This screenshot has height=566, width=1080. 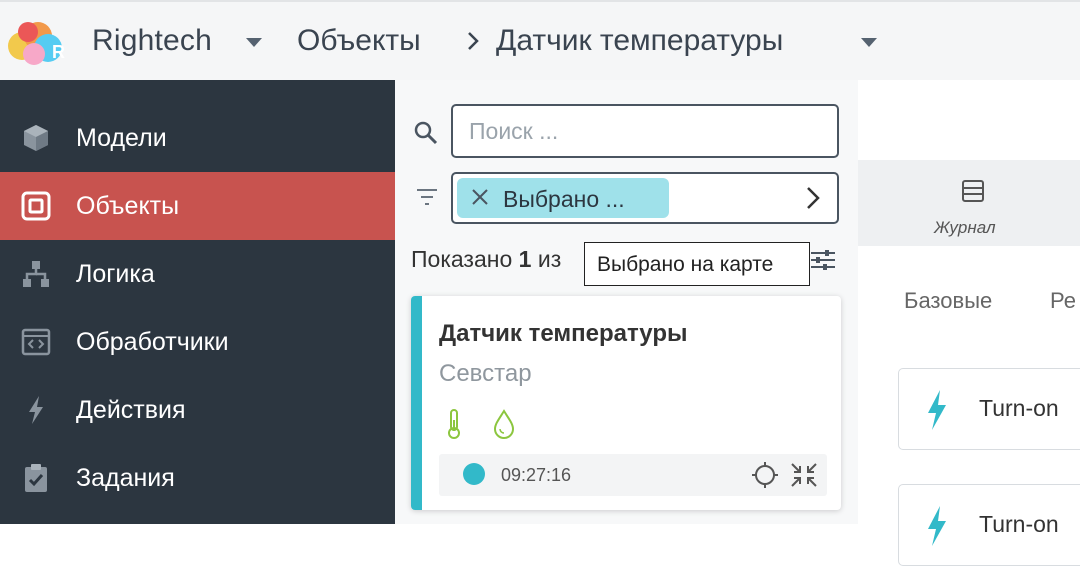 I want to click on online-status-dot, so click(x=474, y=474).